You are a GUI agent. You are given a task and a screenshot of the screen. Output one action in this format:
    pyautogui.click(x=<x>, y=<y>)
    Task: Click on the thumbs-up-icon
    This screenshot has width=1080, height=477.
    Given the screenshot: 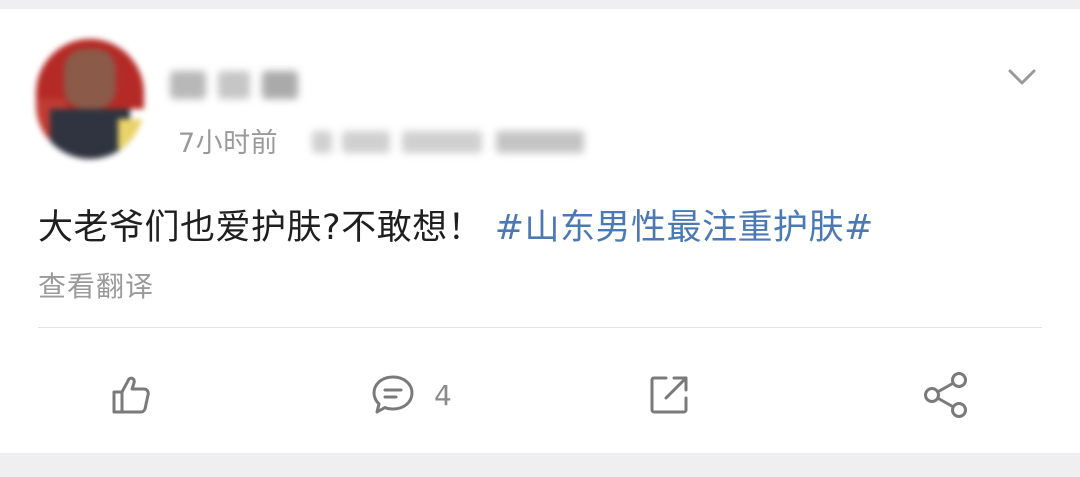 What is the action you would take?
    pyautogui.click(x=131, y=395)
    